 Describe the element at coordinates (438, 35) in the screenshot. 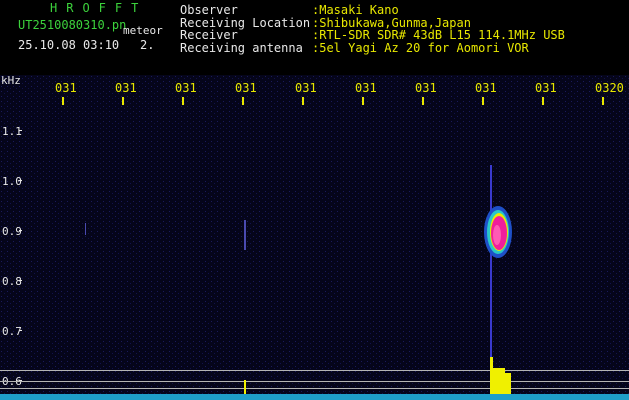

I see `info-value: :RTL-SDR SDR# 43dB L15 114.1MHz USB` at that location.